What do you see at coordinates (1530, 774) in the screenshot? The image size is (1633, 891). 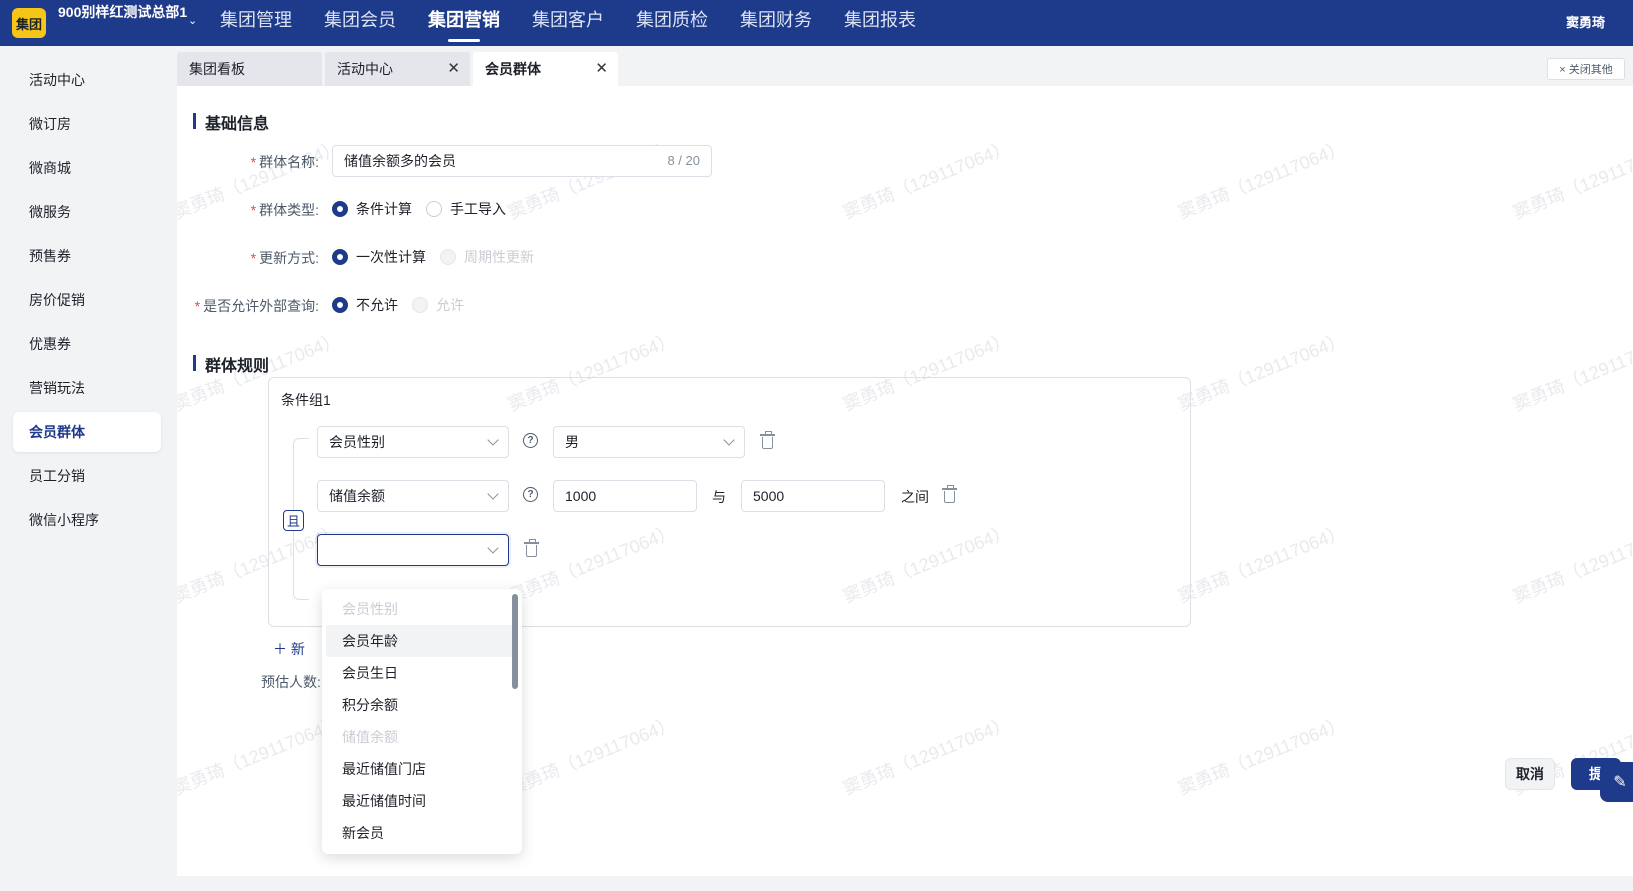 I see `cancel-button: 取消` at bounding box center [1530, 774].